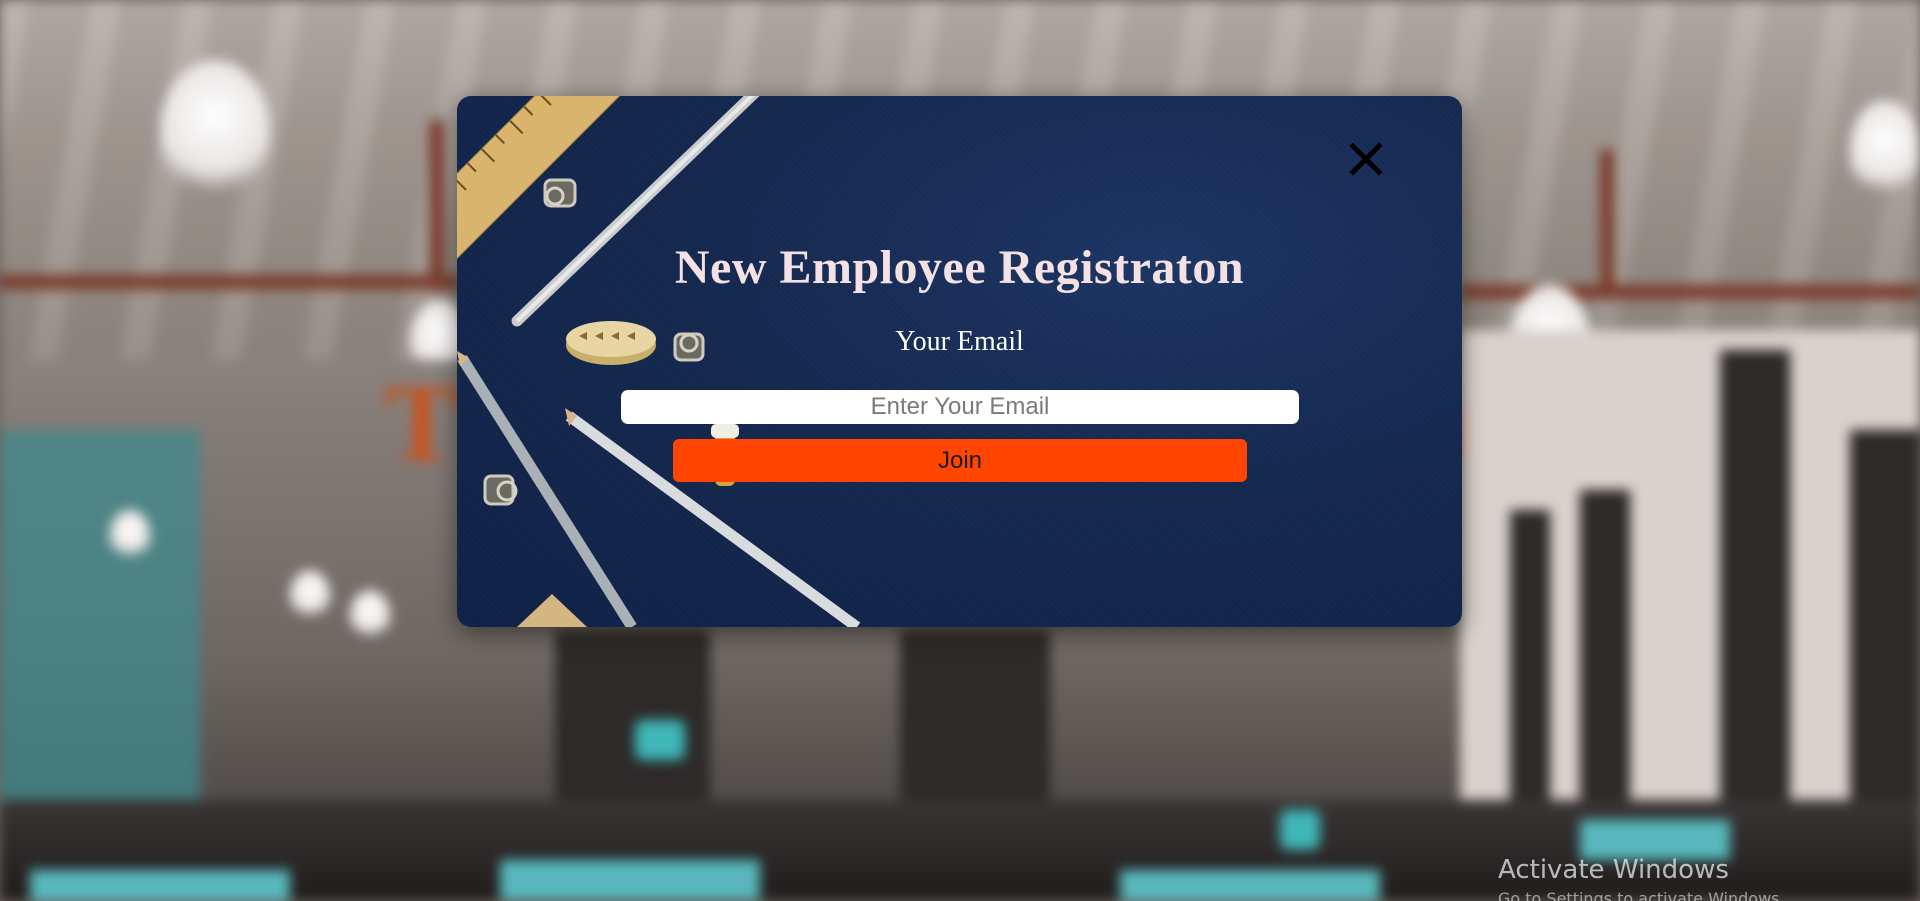 The image size is (1920, 901). Describe the element at coordinates (1641, 896) in the screenshot. I see `activate-windows-subtext: Go to Settings to activate Windows.` at that location.